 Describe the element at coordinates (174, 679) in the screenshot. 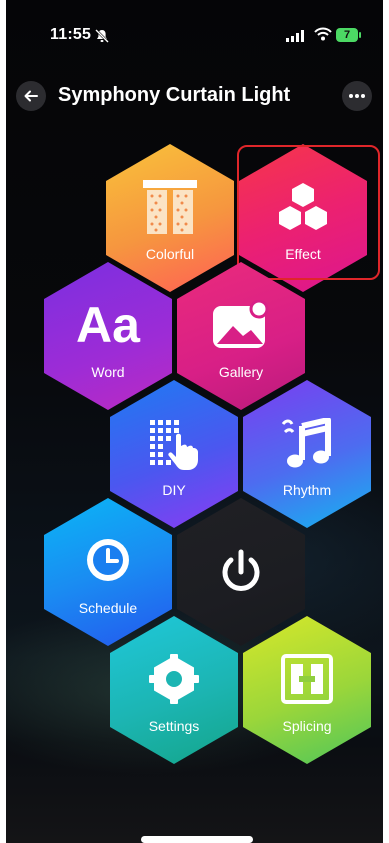

I see `gear-icon` at that location.